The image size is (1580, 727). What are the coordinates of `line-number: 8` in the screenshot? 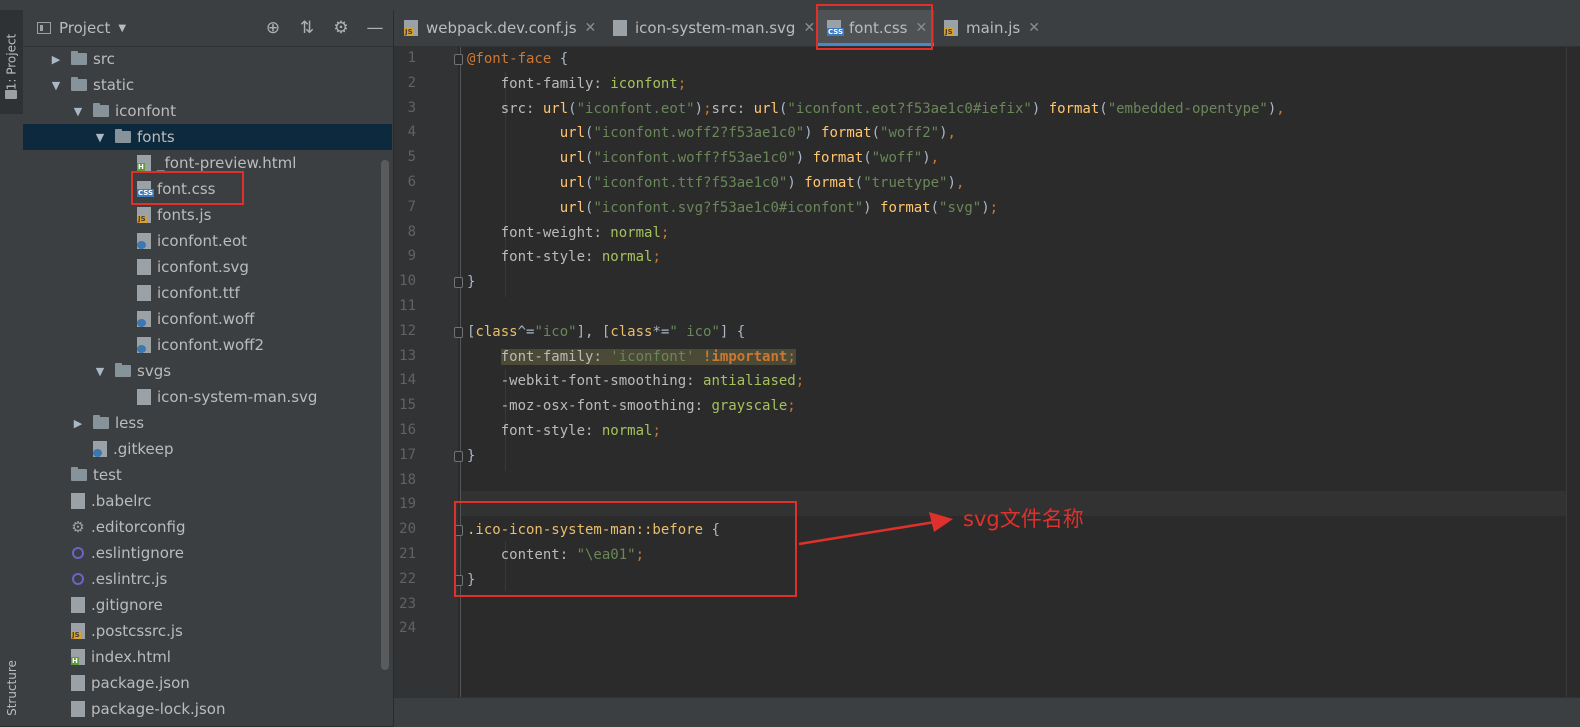 It's located at (411, 231).